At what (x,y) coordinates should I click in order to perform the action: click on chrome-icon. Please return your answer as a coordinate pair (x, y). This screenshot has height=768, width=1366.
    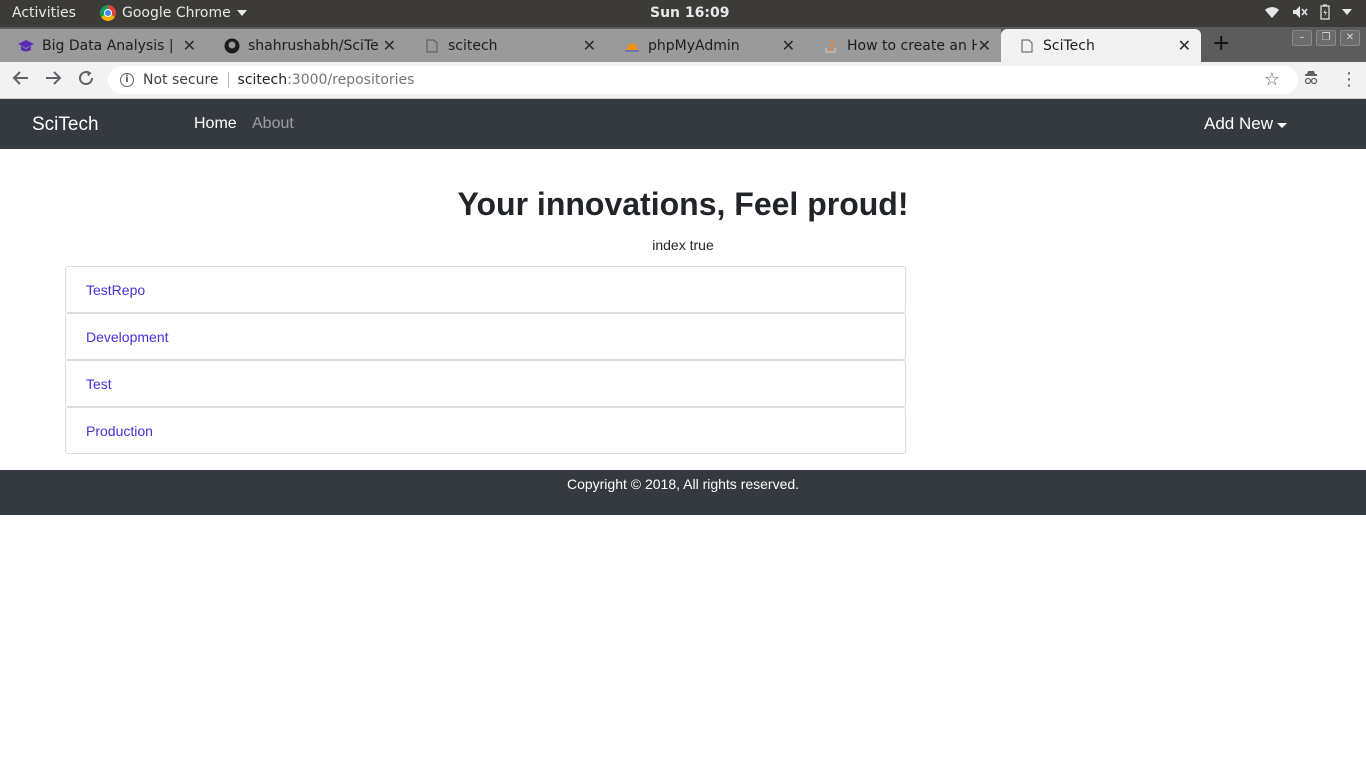
    Looking at the image, I should click on (108, 13).